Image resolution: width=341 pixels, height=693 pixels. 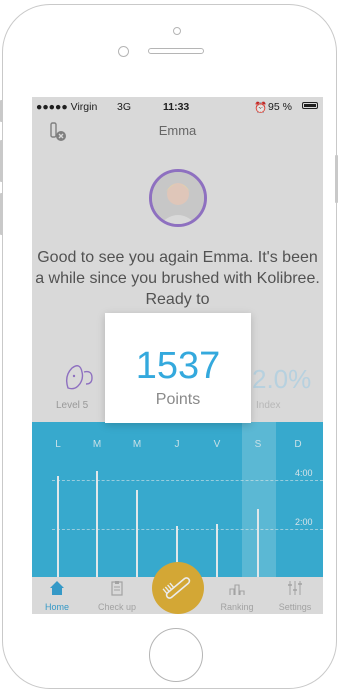 What do you see at coordinates (1, 161) in the screenshot?
I see `volume-up-button` at bounding box center [1, 161].